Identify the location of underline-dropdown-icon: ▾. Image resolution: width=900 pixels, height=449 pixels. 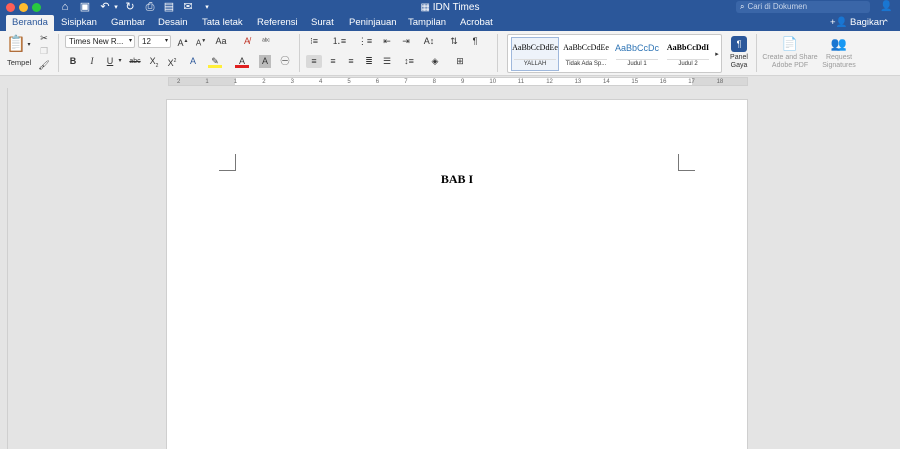
(120, 61).